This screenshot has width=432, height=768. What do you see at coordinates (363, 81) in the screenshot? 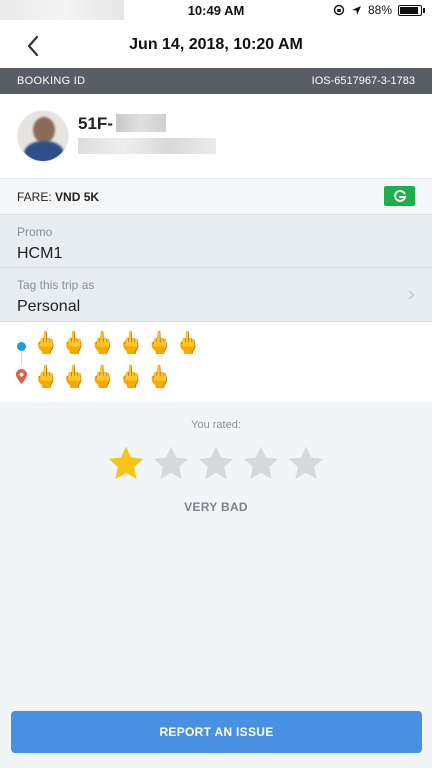
I see `booking-id: IOS-6517967-3-1783` at bounding box center [363, 81].